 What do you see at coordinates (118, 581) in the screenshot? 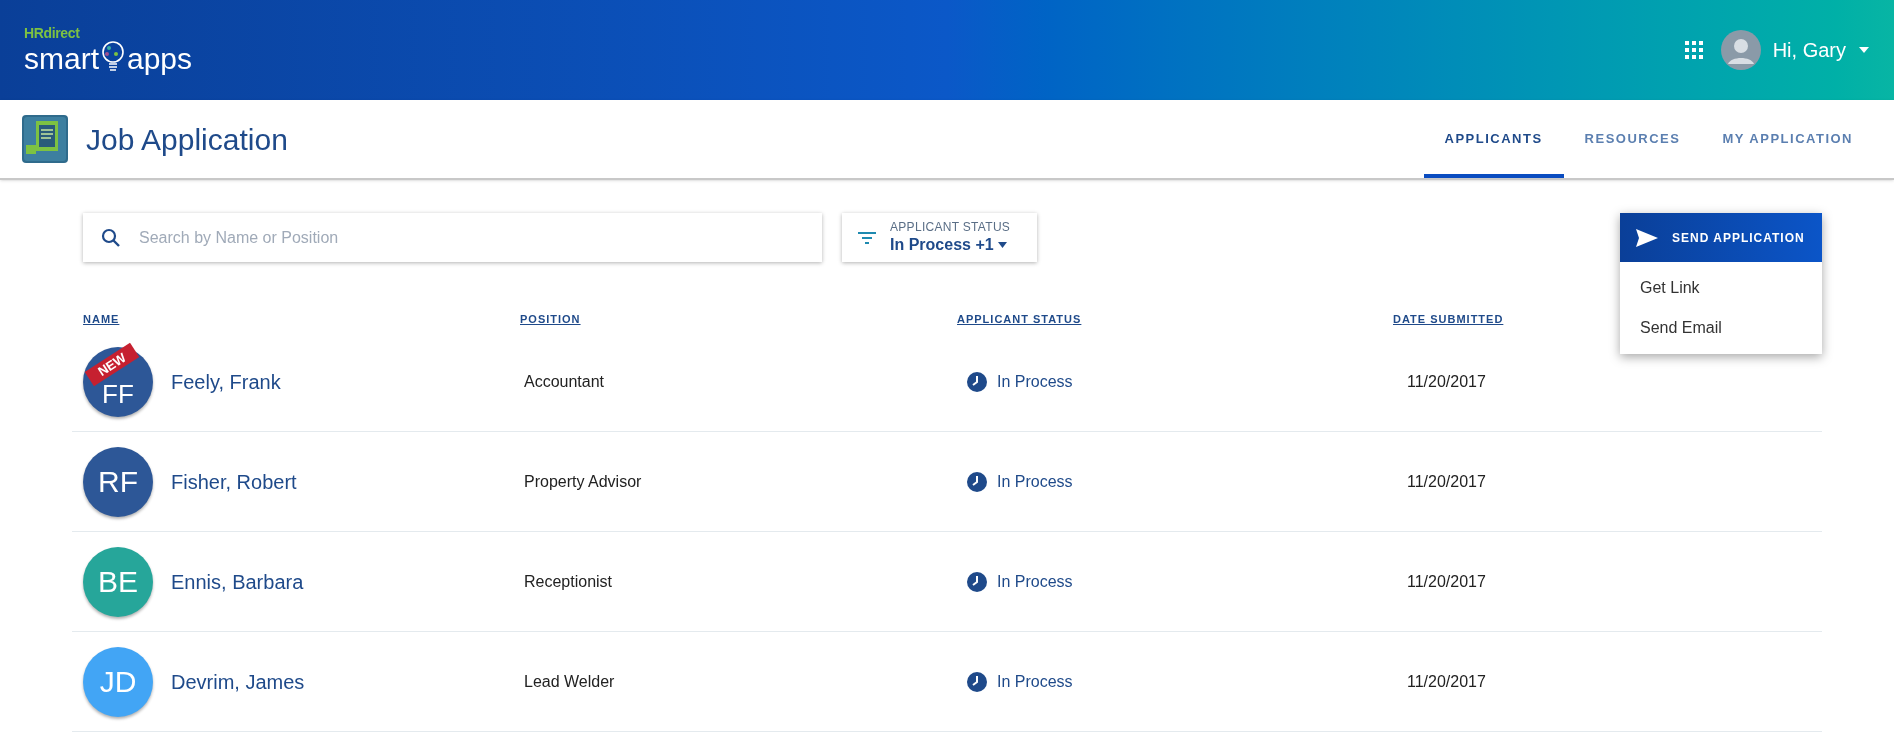
I see `avatar: BE` at bounding box center [118, 581].